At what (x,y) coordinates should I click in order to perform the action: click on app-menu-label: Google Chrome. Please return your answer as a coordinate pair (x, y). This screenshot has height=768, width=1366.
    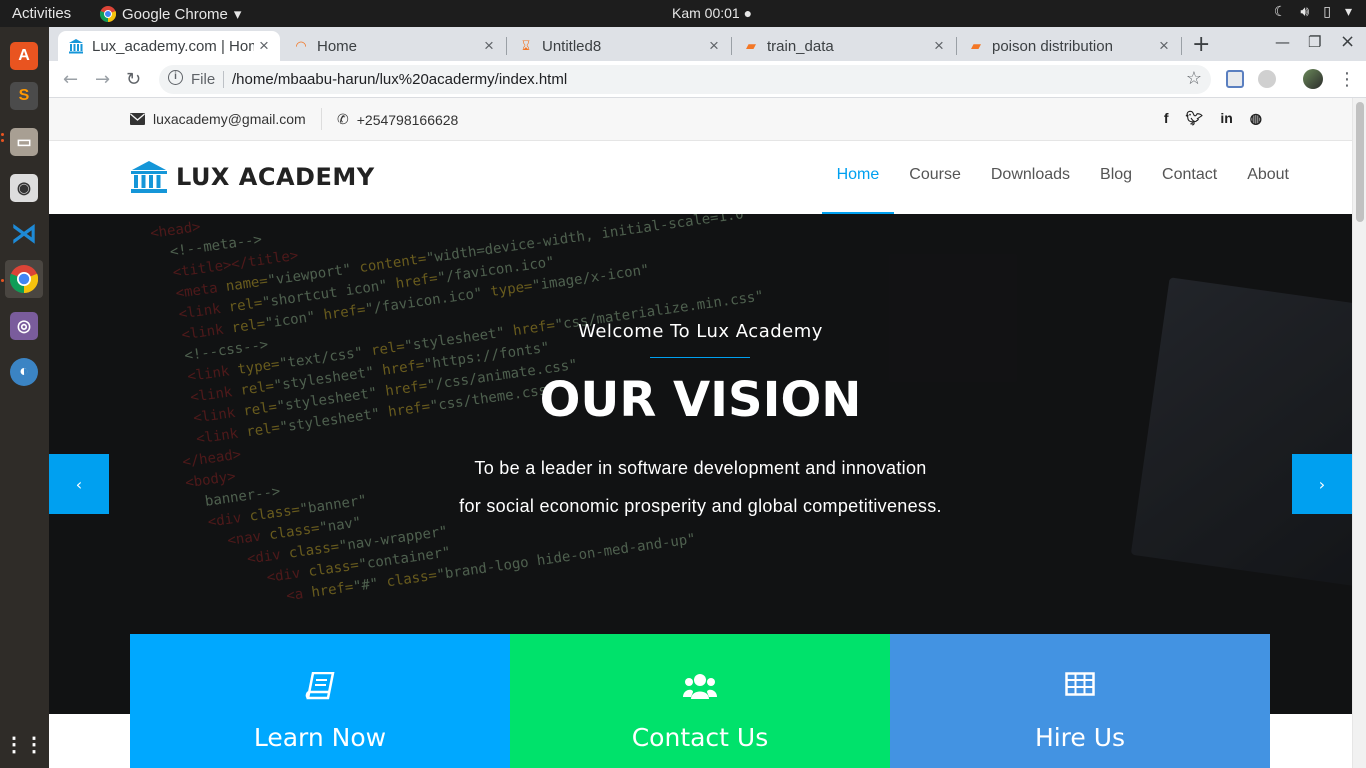
    Looking at the image, I should click on (175, 14).